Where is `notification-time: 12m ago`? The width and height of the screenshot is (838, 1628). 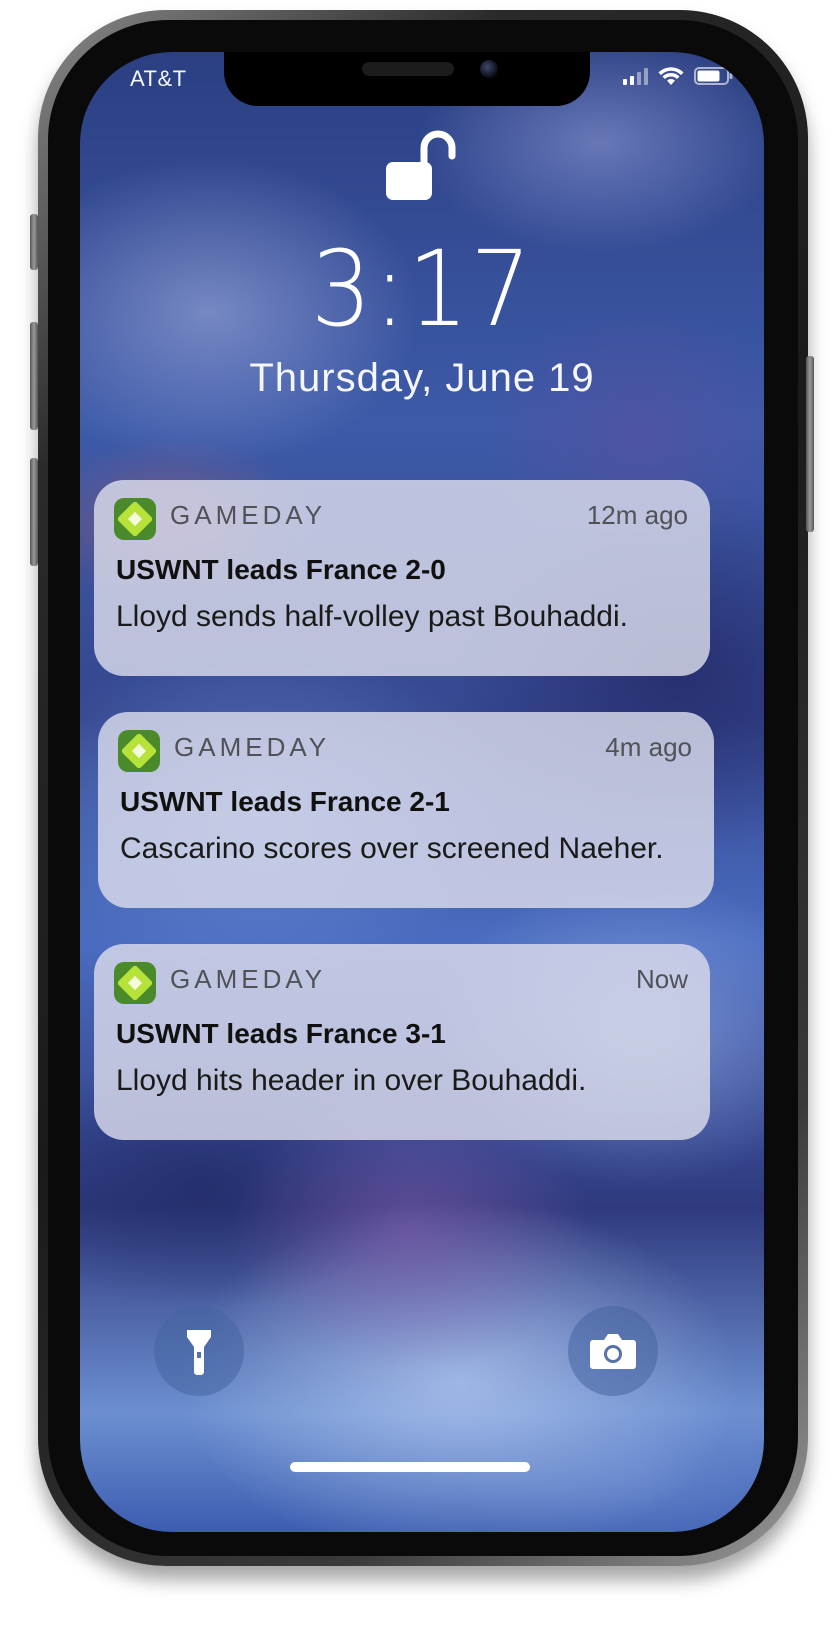
notification-time: 12m ago is located at coordinates (637, 515).